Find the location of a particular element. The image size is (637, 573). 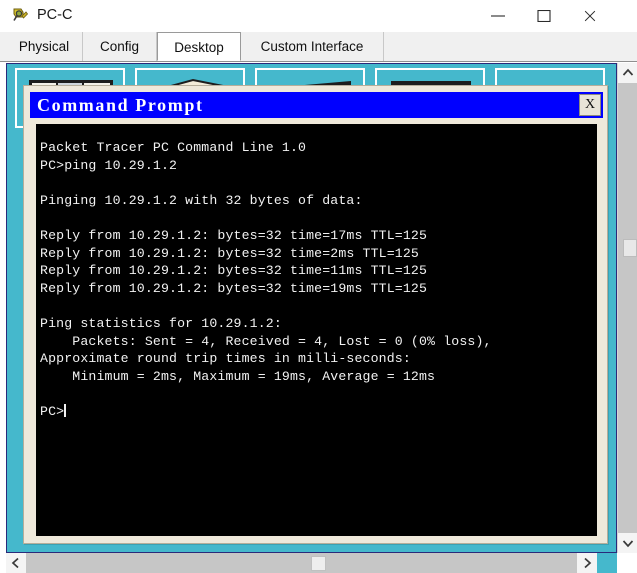

tab-custom-interface-label: Custom Interface is located at coordinates (312, 46).